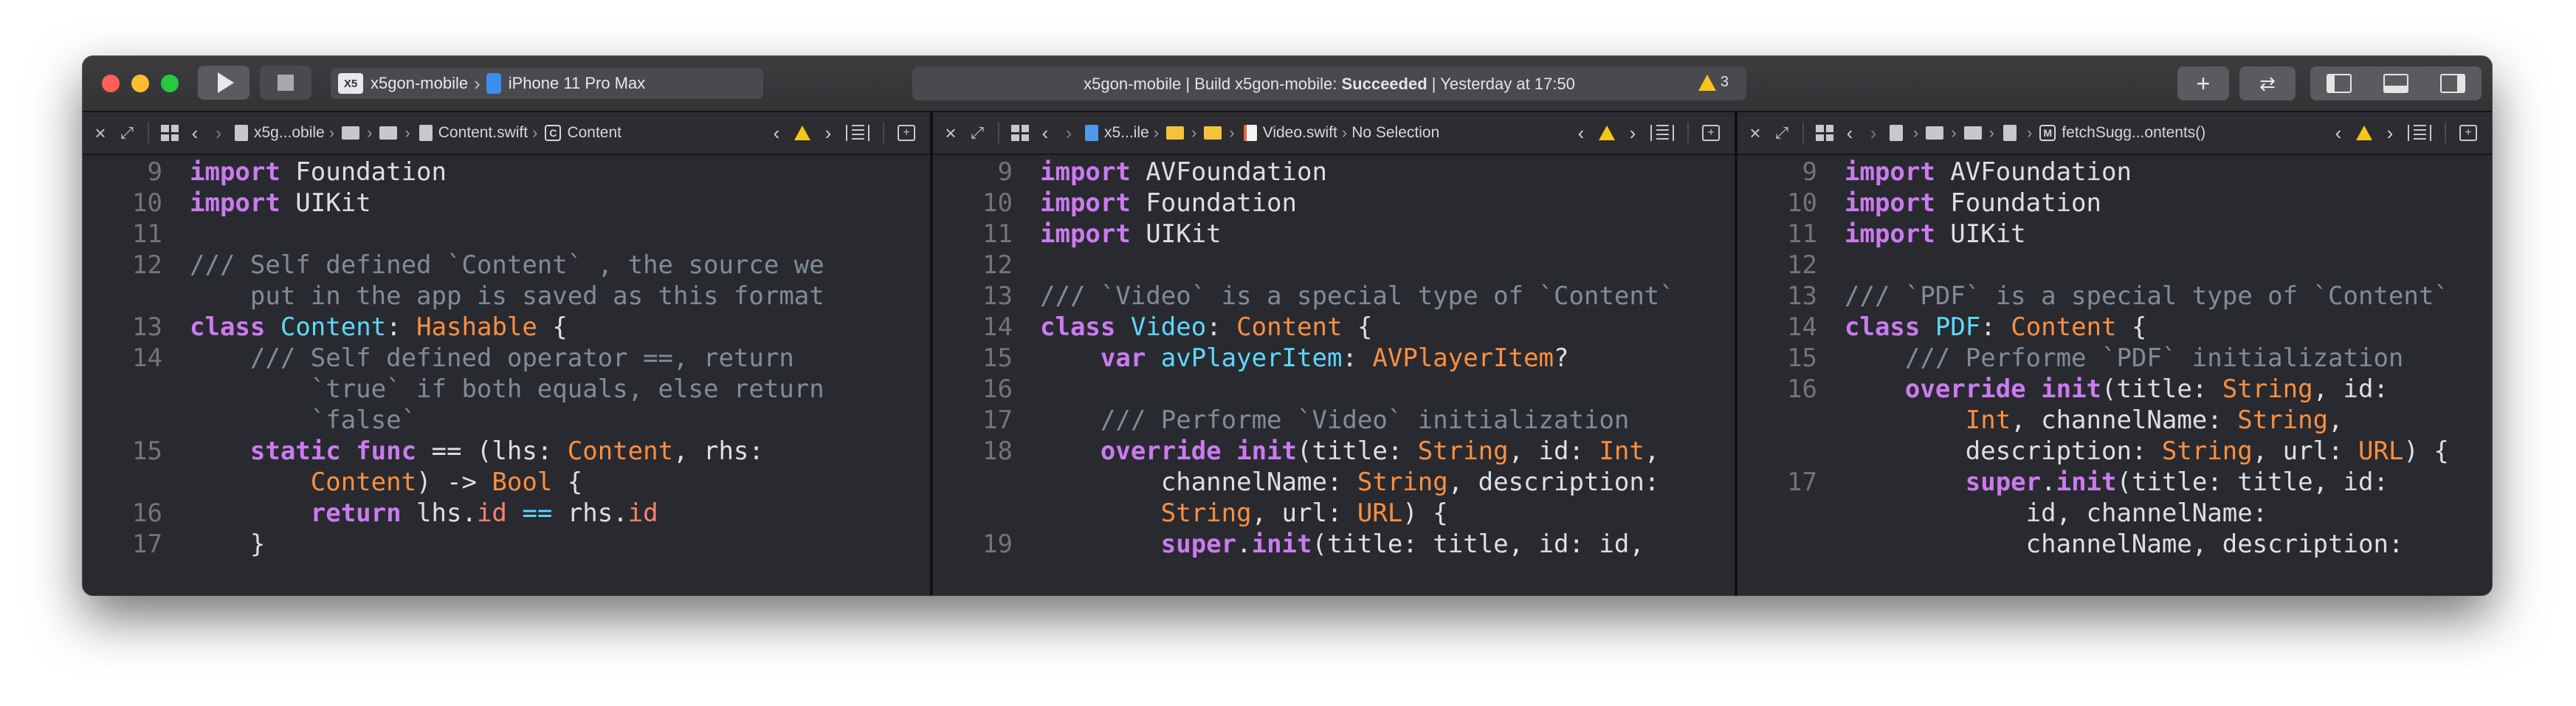 Image resolution: width=2576 pixels, height=706 pixels. Describe the element at coordinates (1244, 513) in the screenshot. I see `code-line: String, url: URL) {` at that location.